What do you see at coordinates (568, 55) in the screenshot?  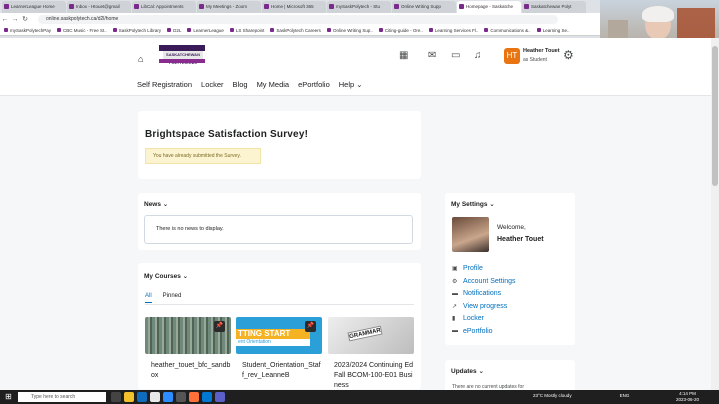 I see `gear-icon: ⚙` at bounding box center [568, 55].